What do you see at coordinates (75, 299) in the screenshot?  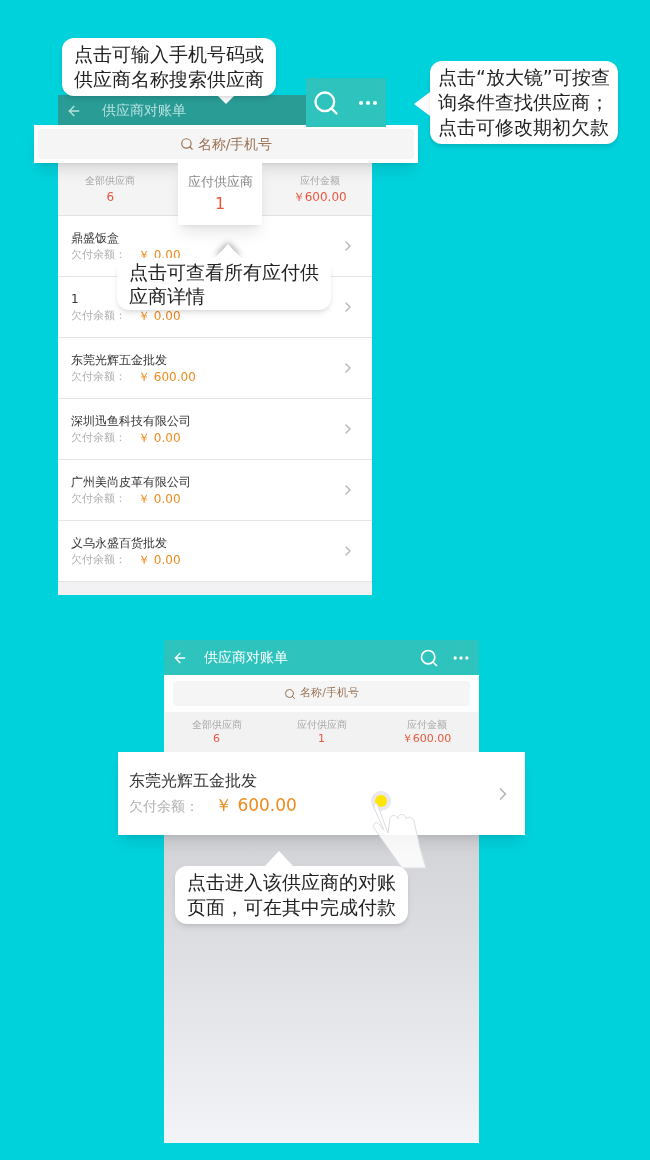 I see `supplier-name: 1` at bounding box center [75, 299].